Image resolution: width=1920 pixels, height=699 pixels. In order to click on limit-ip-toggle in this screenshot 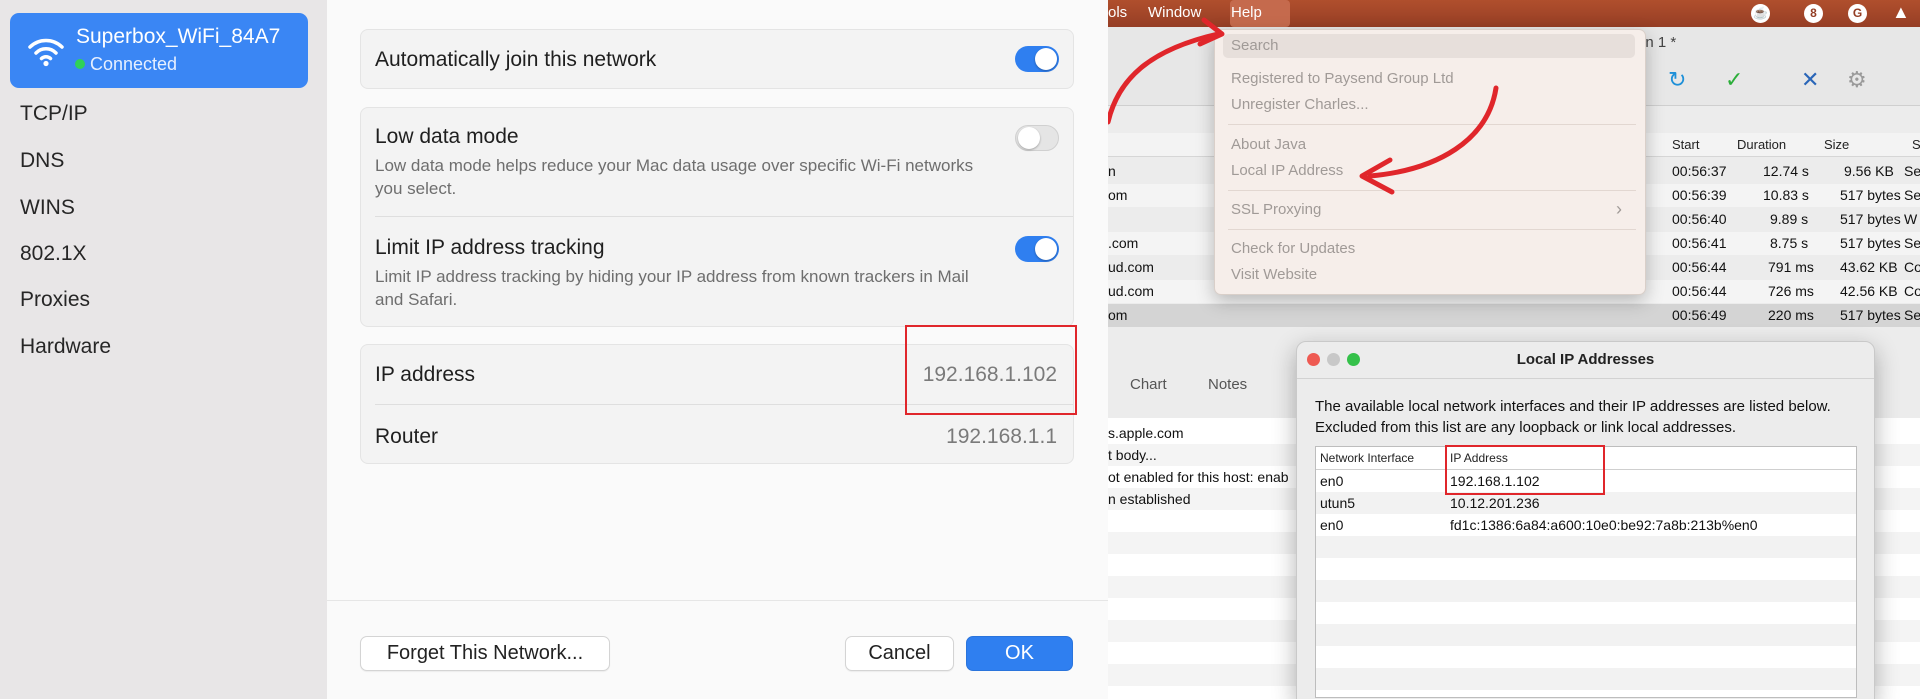, I will do `click(1037, 249)`.